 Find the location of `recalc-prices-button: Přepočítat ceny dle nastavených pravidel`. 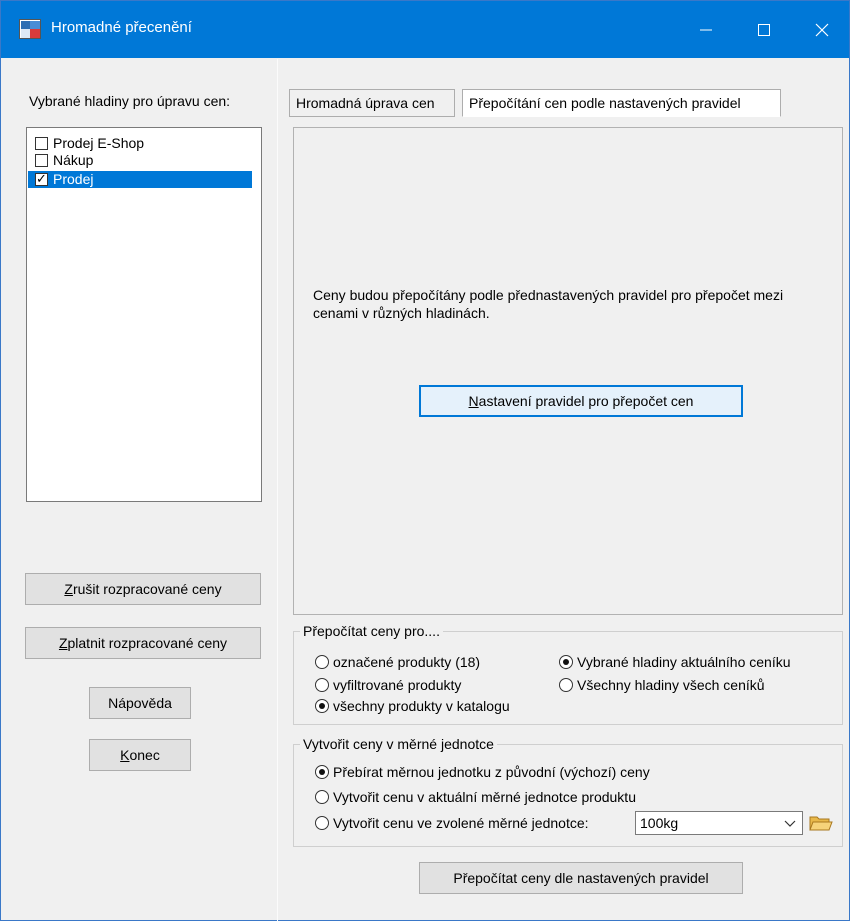

recalc-prices-button: Přepočítat ceny dle nastavených pravidel is located at coordinates (581, 878).